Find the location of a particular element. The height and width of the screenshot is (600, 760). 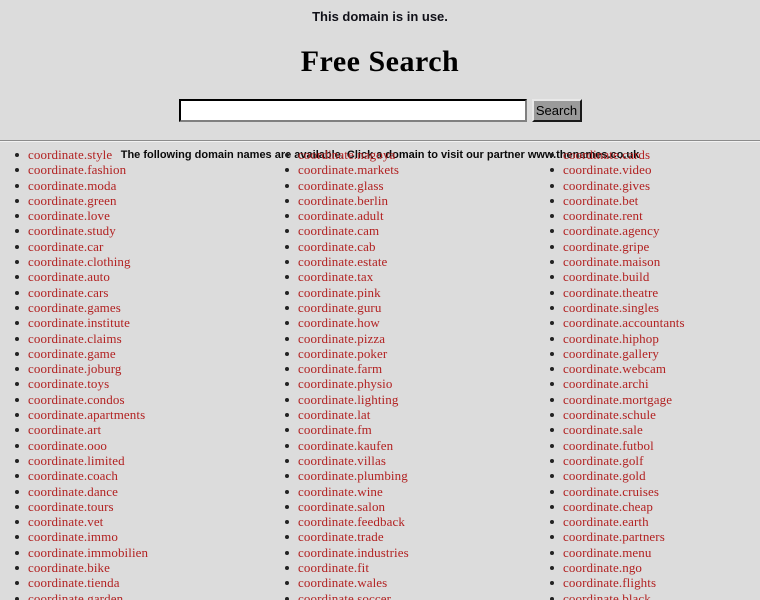

domain-link: coordinate.gripe is located at coordinates (606, 246).